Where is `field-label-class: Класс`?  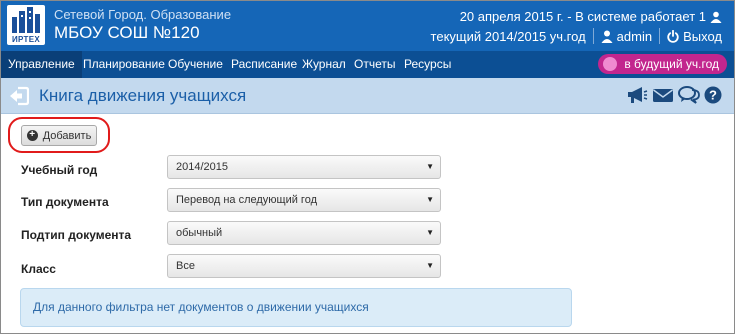
field-label-class: Класс is located at coordinates (38, 269).